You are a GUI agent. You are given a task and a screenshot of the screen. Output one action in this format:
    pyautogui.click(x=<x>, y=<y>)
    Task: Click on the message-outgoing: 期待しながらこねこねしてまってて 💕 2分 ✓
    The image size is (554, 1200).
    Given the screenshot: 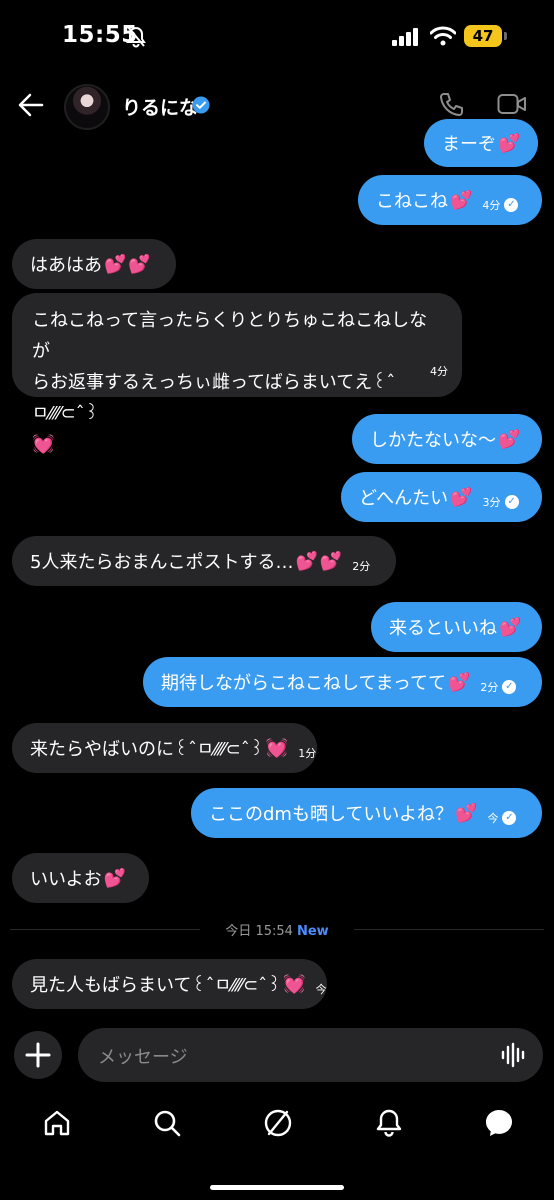 What is the action you would take?
    pyautogui.click(x=342, y=682)
    